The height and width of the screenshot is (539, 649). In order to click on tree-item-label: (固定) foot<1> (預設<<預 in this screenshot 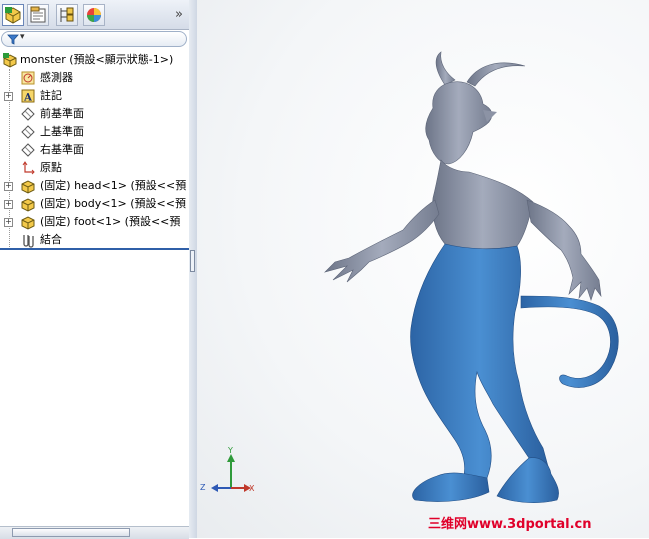, I will do `click(110, 221)`.